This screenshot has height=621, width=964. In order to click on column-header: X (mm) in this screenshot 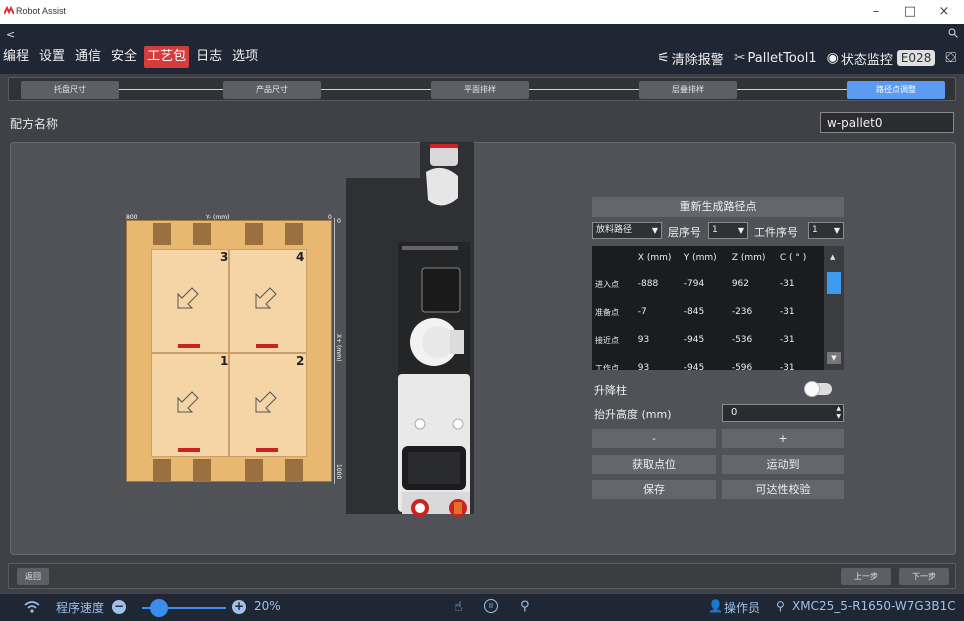, I will do `click(654, 258)`.